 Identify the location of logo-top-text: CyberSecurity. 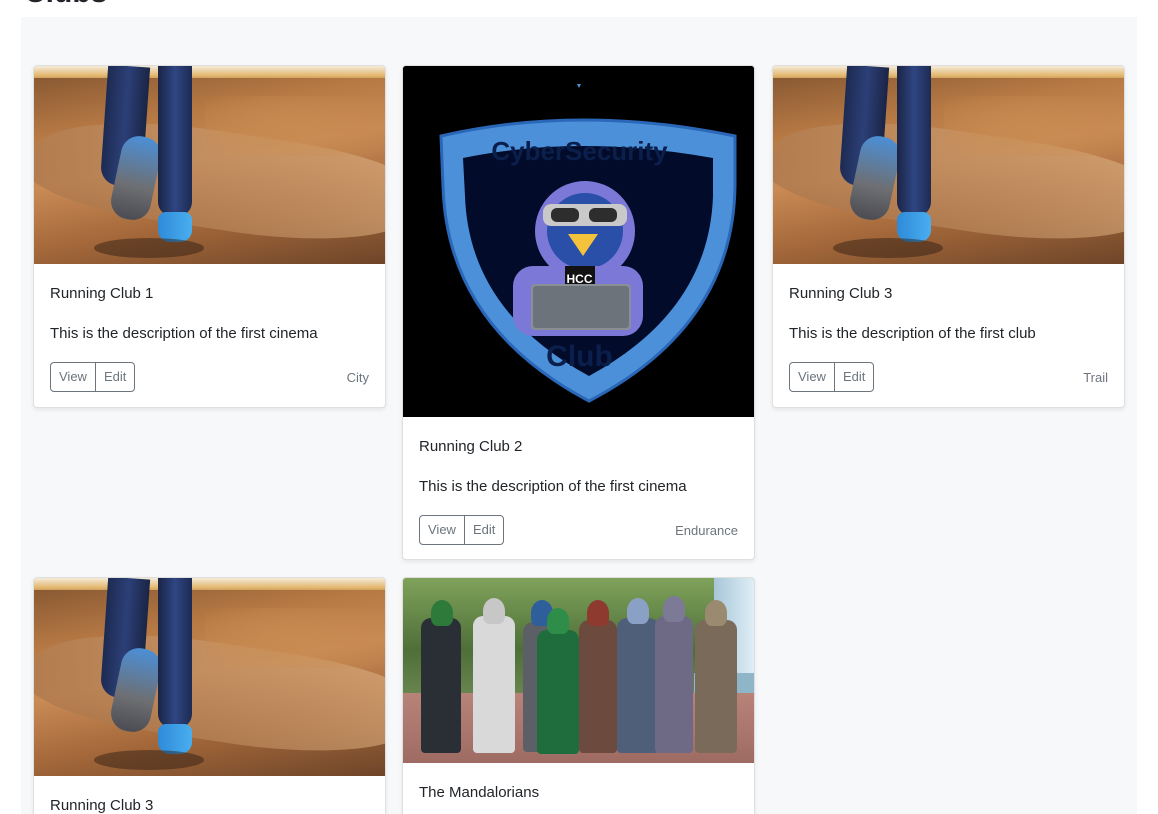
(579, 151).